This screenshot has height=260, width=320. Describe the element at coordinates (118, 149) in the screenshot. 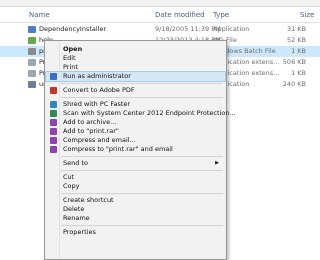

I see `menu-item-label: Compress to "print.rar" and email` at that location.